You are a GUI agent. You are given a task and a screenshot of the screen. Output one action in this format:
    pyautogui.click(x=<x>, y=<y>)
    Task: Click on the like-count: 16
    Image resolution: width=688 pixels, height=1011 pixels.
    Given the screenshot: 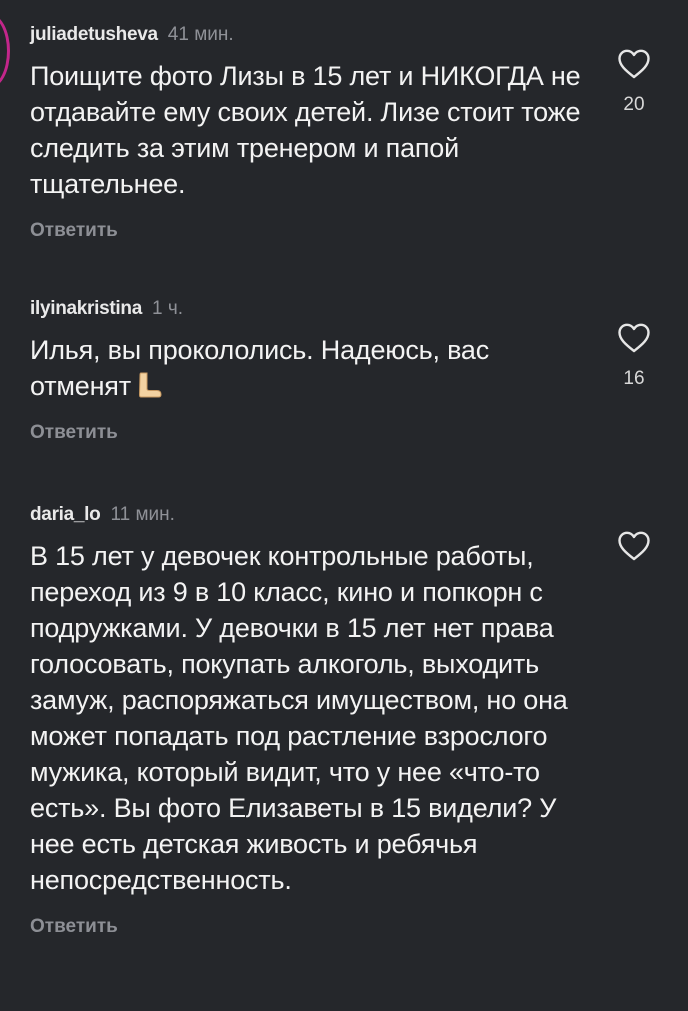 What is the action you would take?
    pyautogui.click(x=634, y=378)
    